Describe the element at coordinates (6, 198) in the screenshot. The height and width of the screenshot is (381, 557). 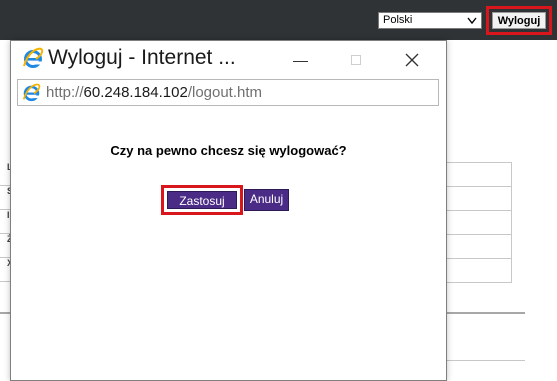
I see `background-table-cell: S` at that location.